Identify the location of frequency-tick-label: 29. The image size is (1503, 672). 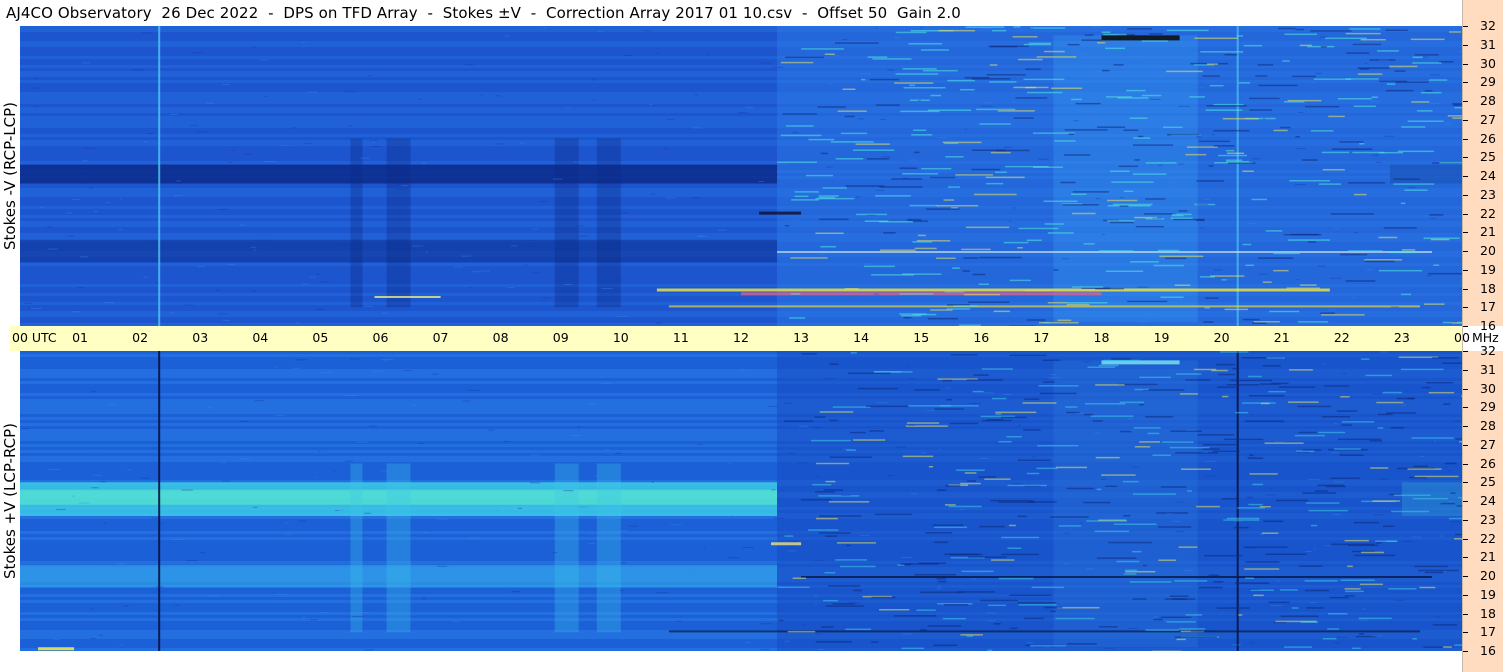
(1488, 407).